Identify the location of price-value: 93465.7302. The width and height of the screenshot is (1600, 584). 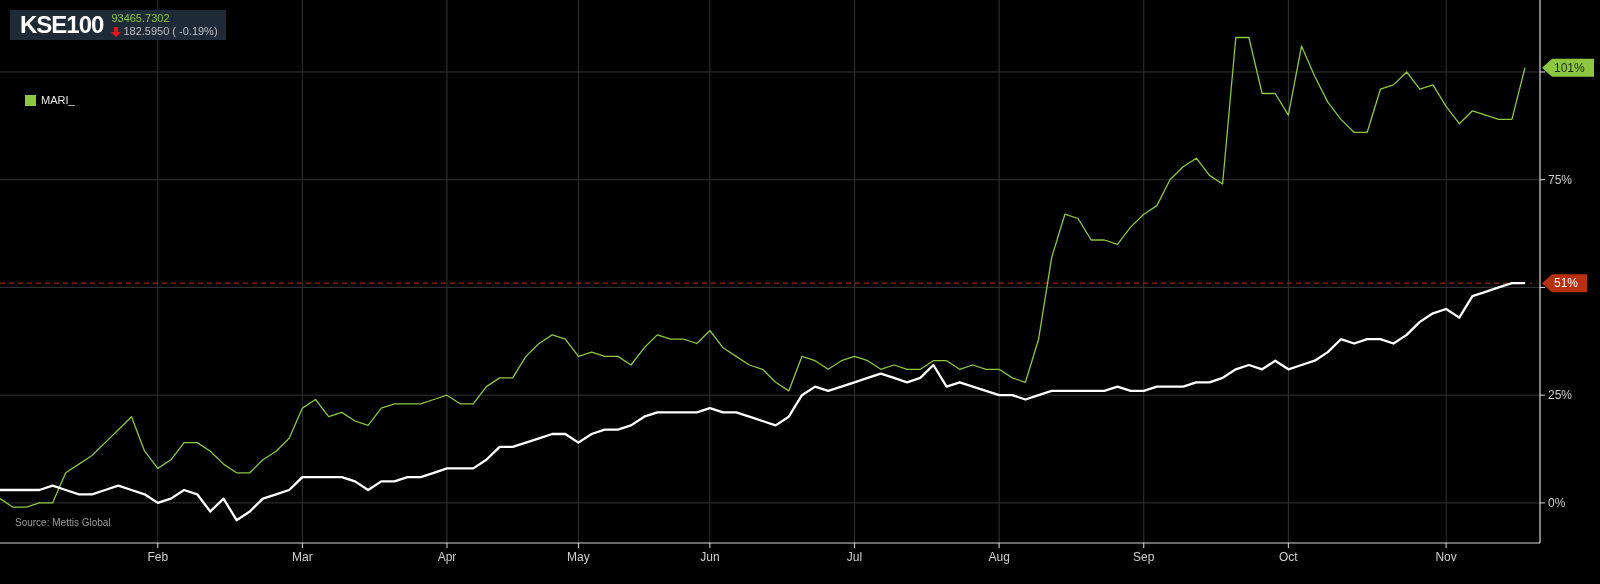
(141, 18).